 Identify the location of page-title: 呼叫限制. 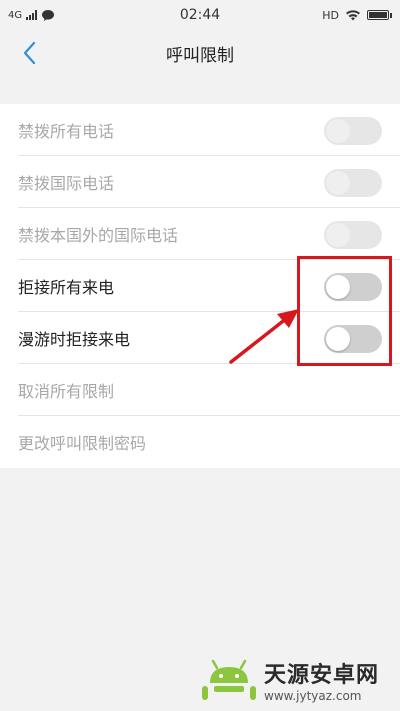
(200, 55).